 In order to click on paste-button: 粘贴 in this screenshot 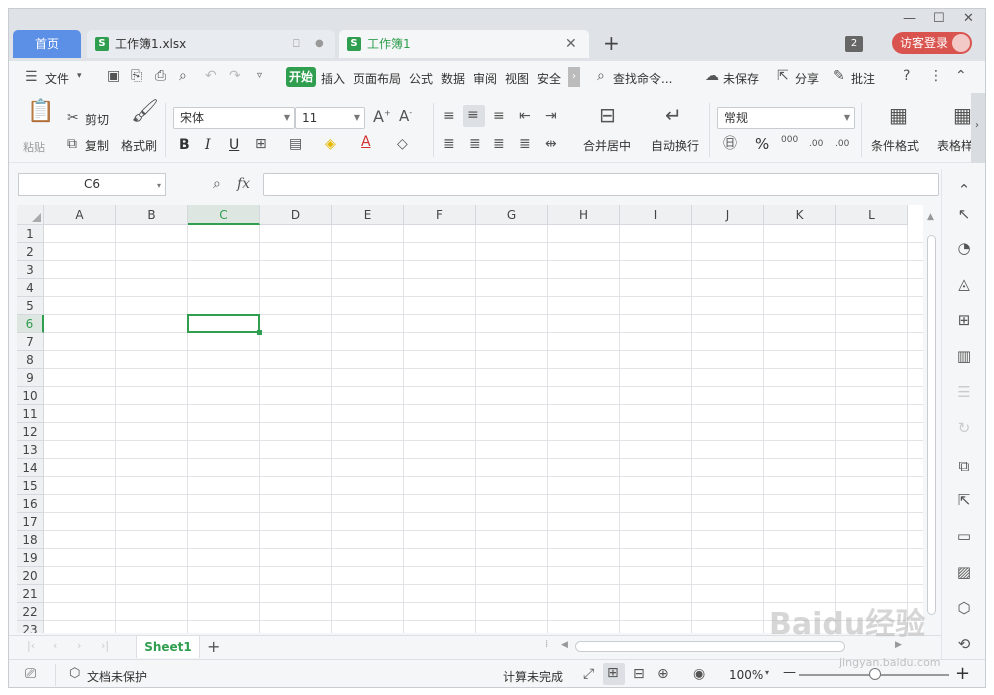, I will do `click(34, 147)`.